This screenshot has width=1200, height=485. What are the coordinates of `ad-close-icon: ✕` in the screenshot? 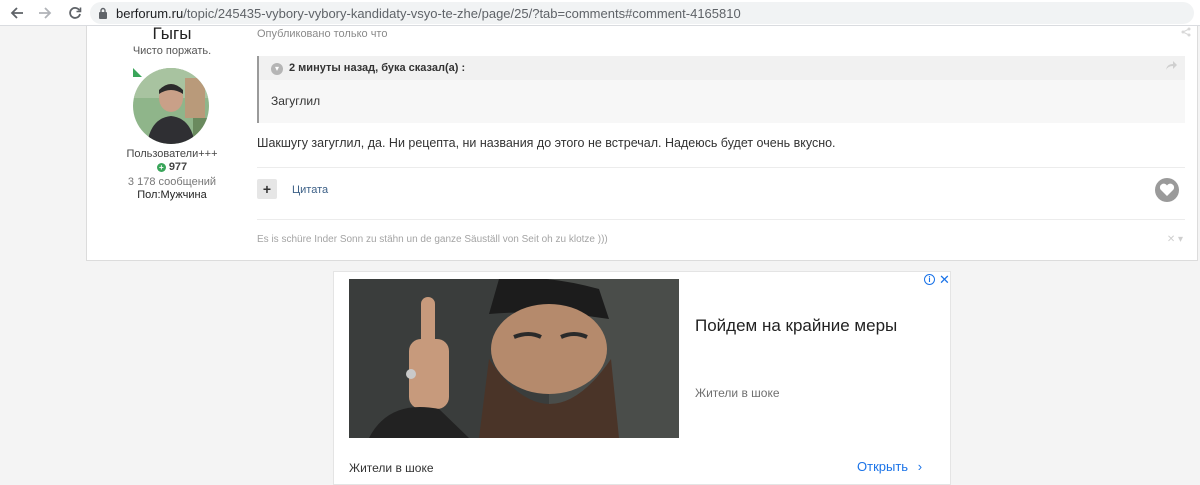 It's located at (944, 280).